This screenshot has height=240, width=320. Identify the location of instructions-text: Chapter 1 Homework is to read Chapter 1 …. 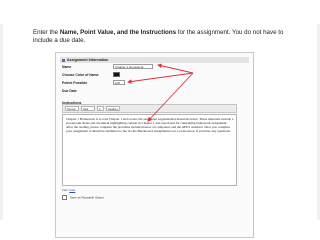
(150, 125).